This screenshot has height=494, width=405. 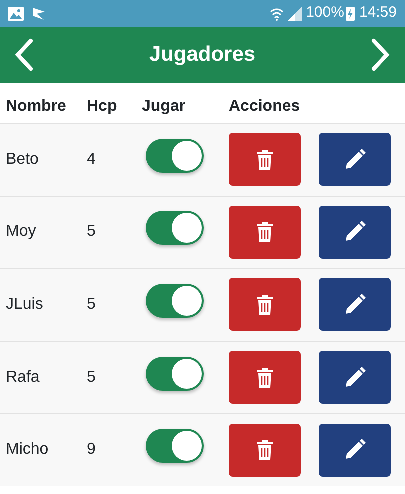 What do you see at coordinates (16, 13) in the screenshot?
I see `image-icon` at bounding box center [16, 13].